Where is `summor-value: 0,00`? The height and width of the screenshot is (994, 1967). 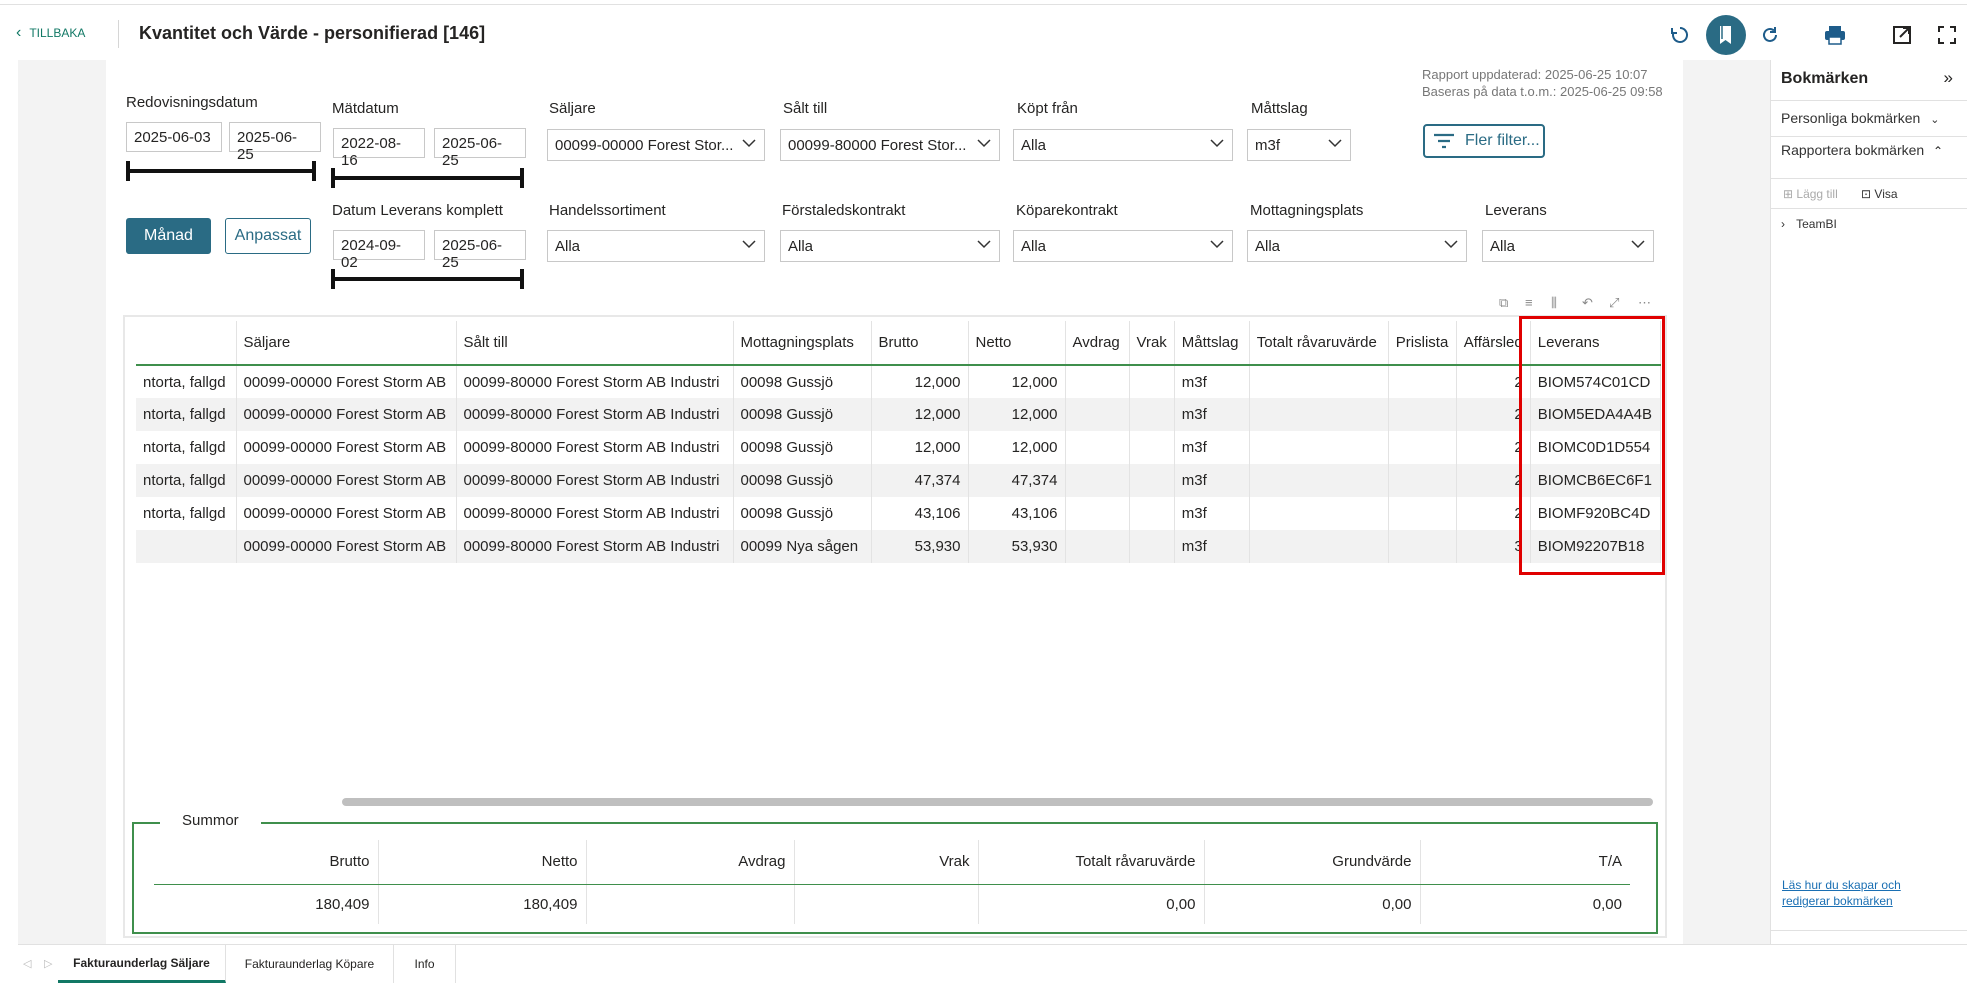 summor-value: 0,00 is located at coordinates (1091, 904).